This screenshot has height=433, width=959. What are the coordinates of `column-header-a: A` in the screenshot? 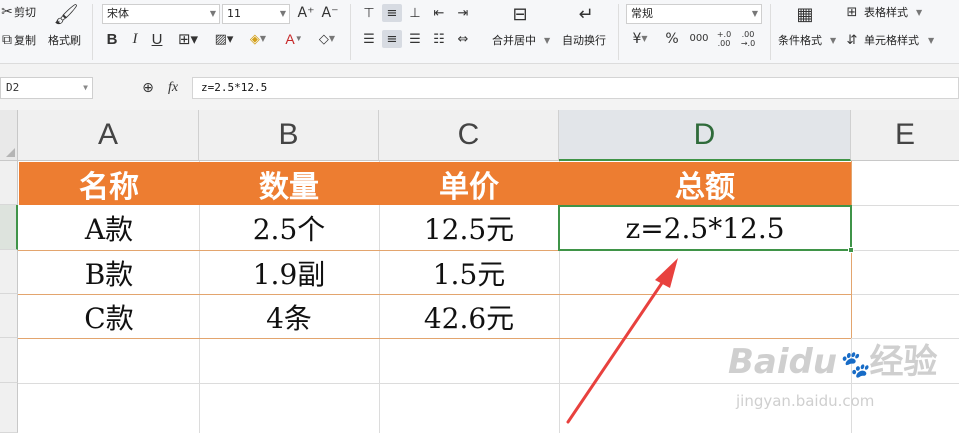 It's located at (108, 135).